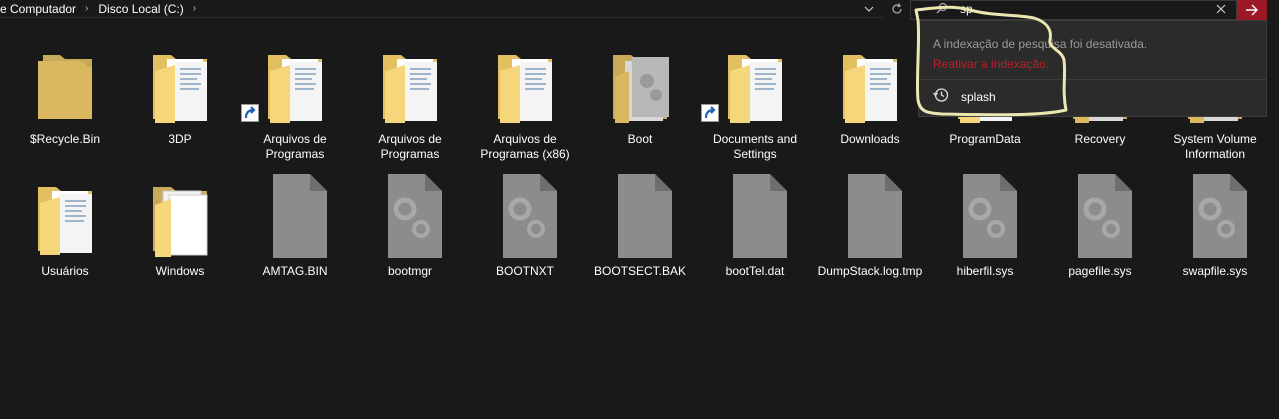 The image size is (1279, 419). What do you see at coordinates (1040, 44) in the screenshot?
I see `indexing-disabled-message: A indexação de pesquisa foi desativada.` at bounding box center [1040, 44].